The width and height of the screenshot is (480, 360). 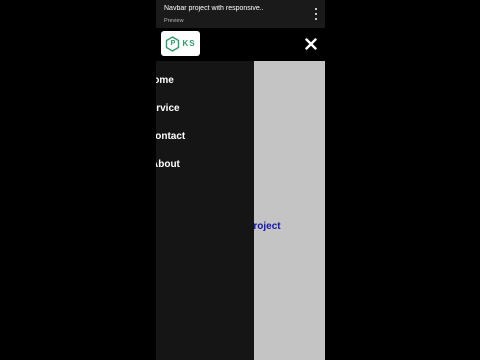 I want to click on more-vert-icon, so click(x=316, y=14).